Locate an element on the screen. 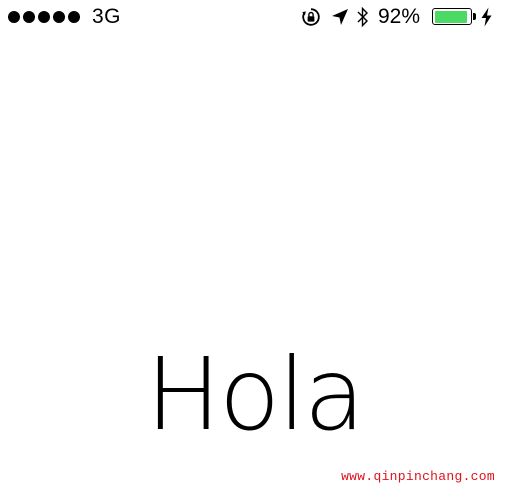 The height and width of the screenshot is (501, 509). network-type: 3G is located at coordinates (107, 16).